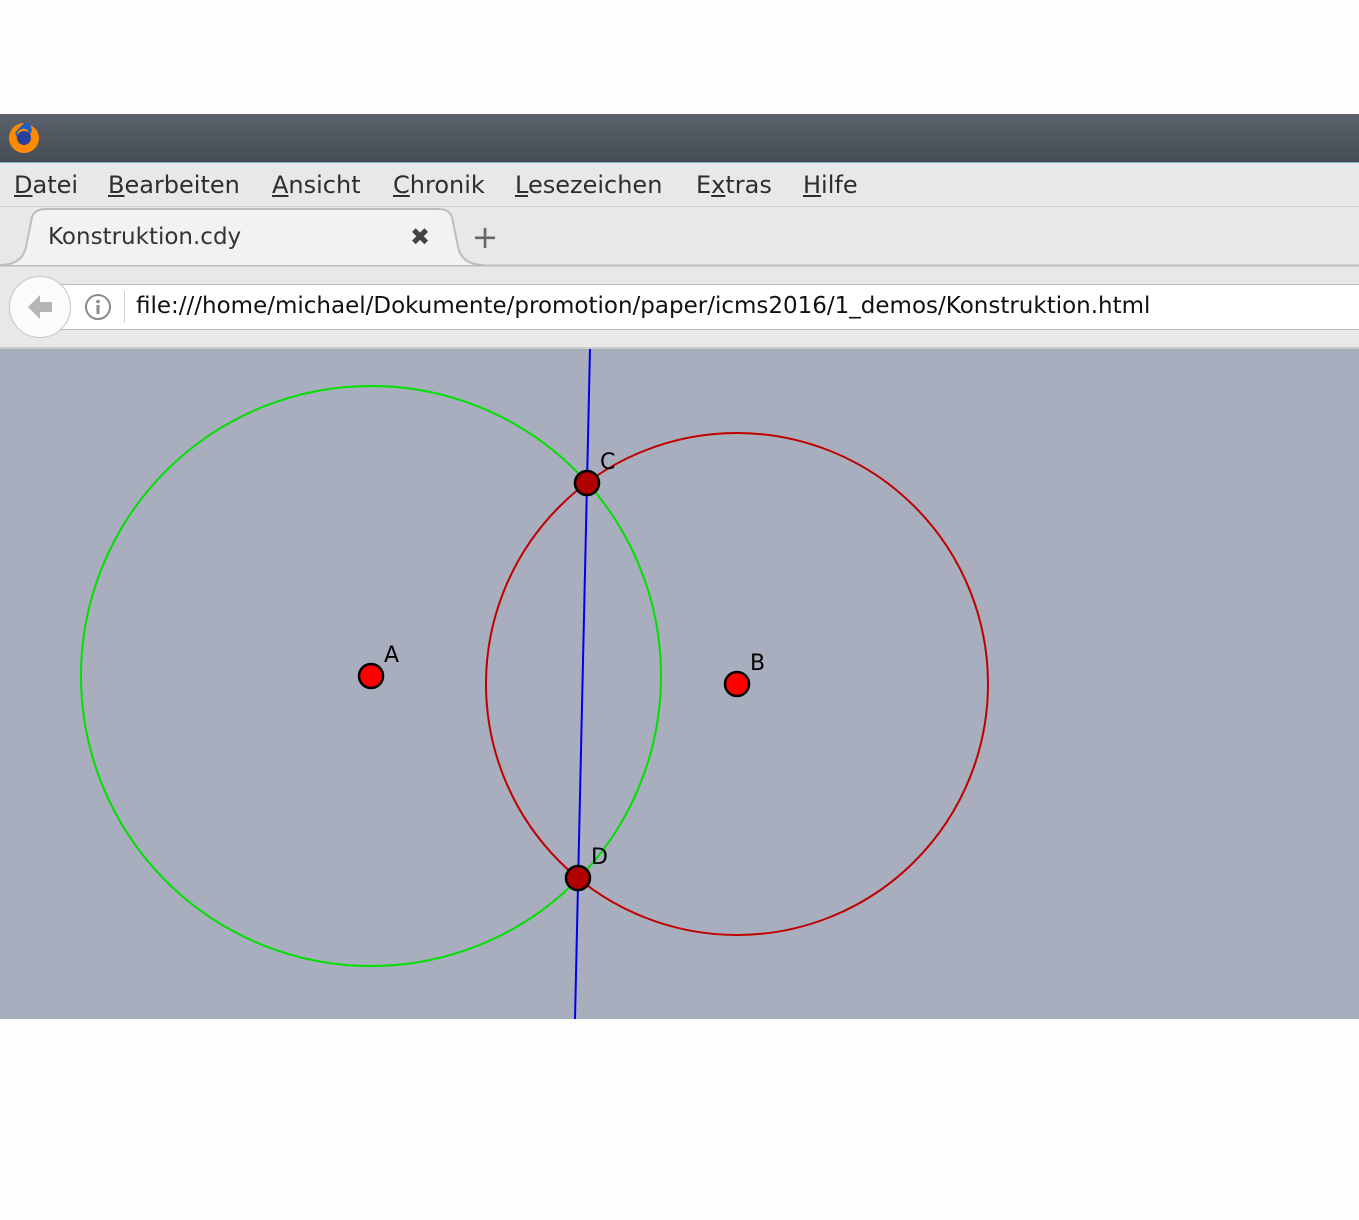 The height and width of the screenshot is (1220, 1359). Describe the element at coordinates (679, 237) in the screenshot. I see `tab-strip: Konstruktion.cdy ✖ +` at that location.